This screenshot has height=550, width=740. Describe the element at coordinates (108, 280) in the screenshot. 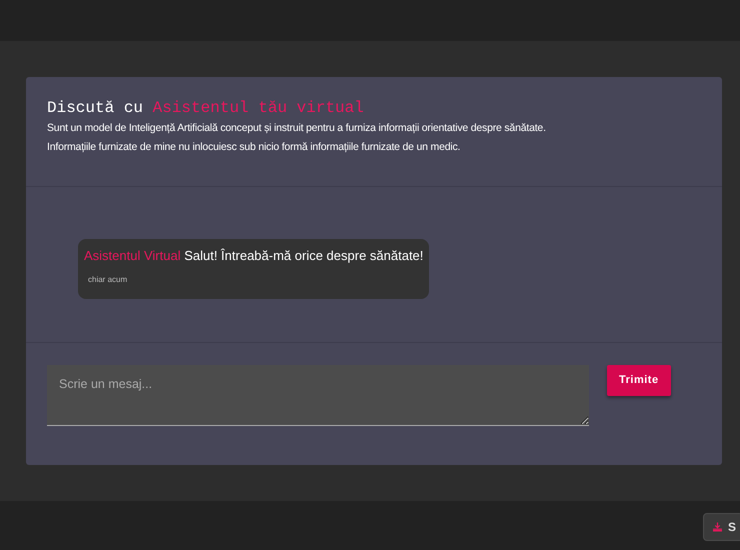

I see `message-time: chiar acum` at that location.